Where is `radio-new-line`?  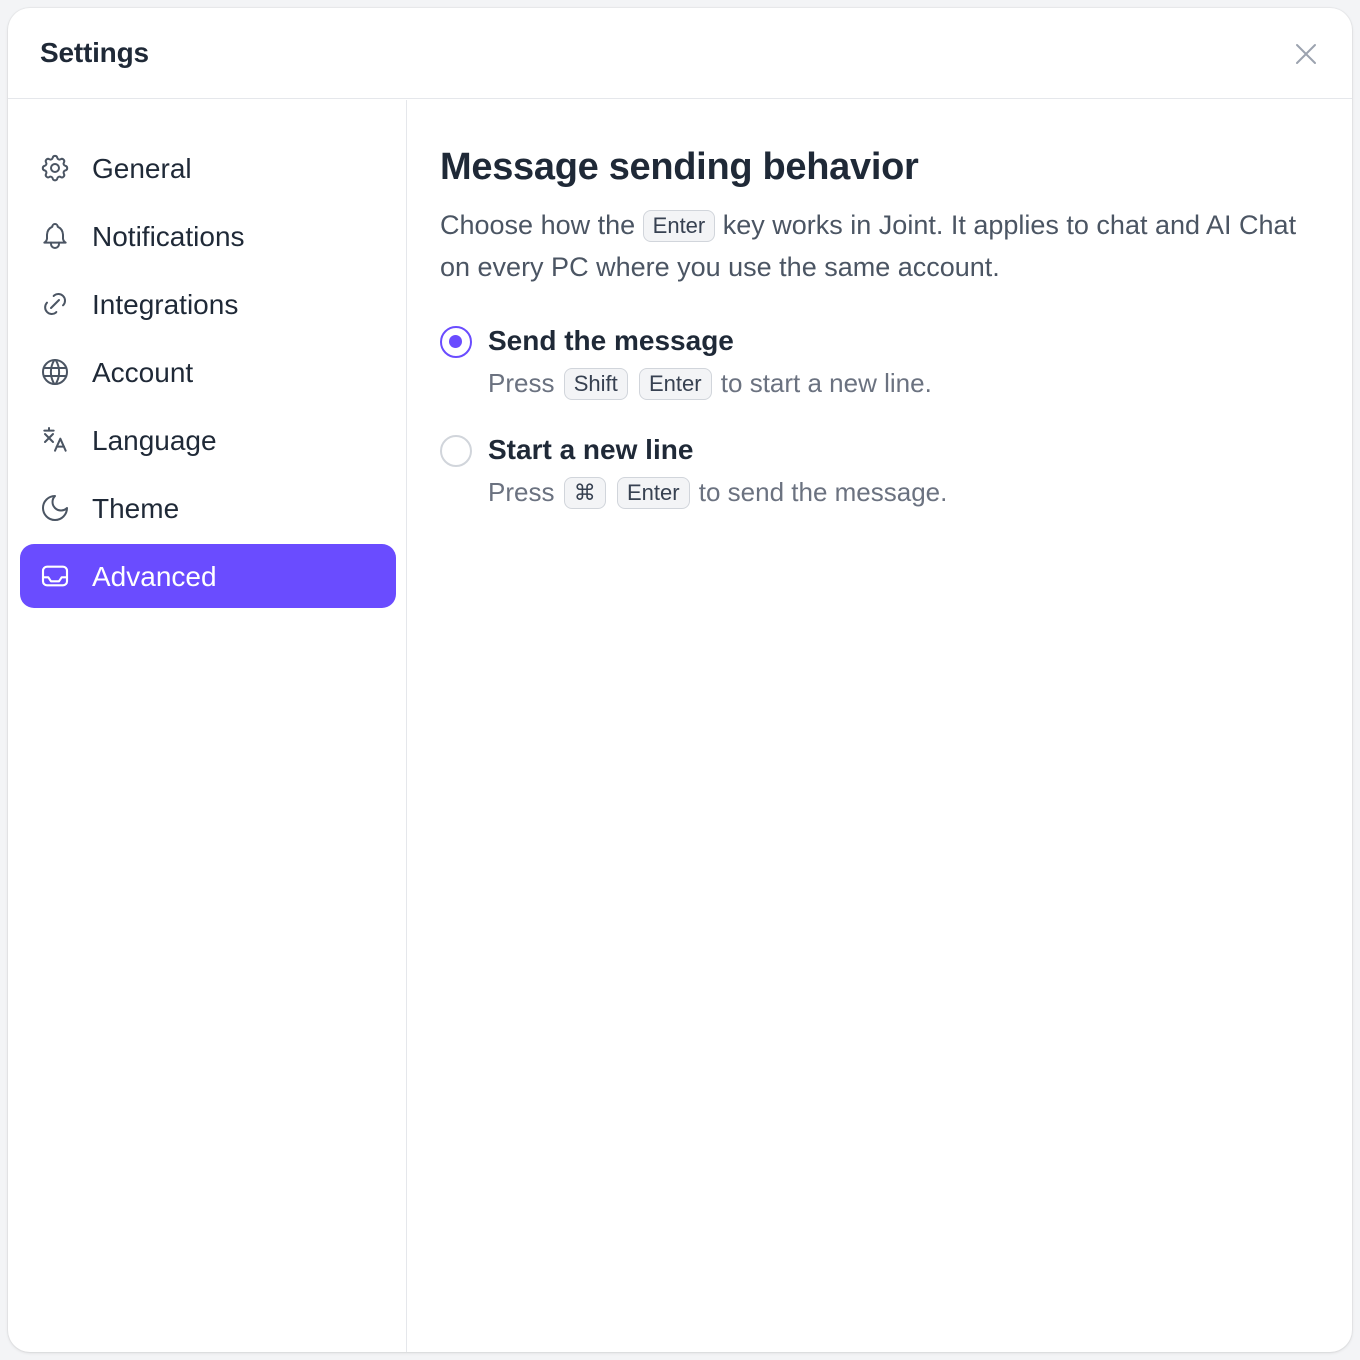
radio-new-line is located at coordinates (456, 451).